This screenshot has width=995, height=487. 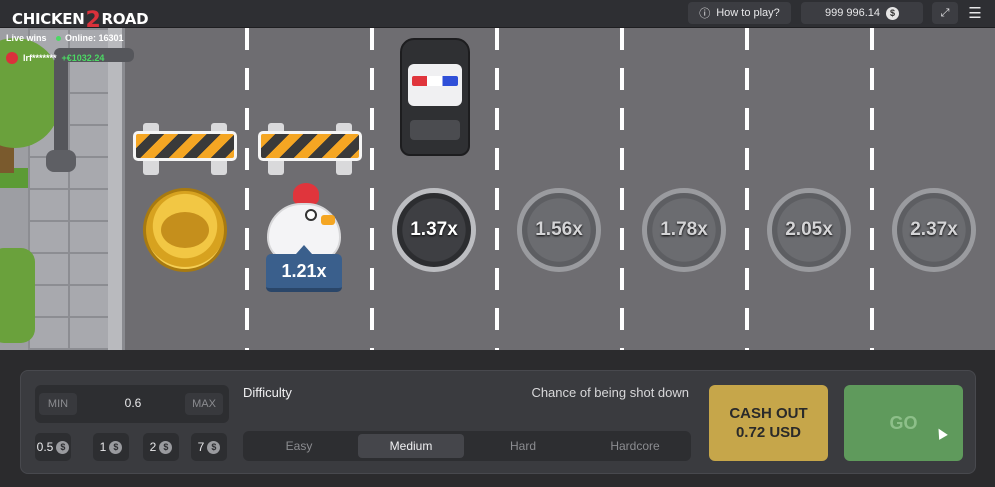 I want to click on lane-multiplier-next: 1.37x, so click(x=434, y=230).